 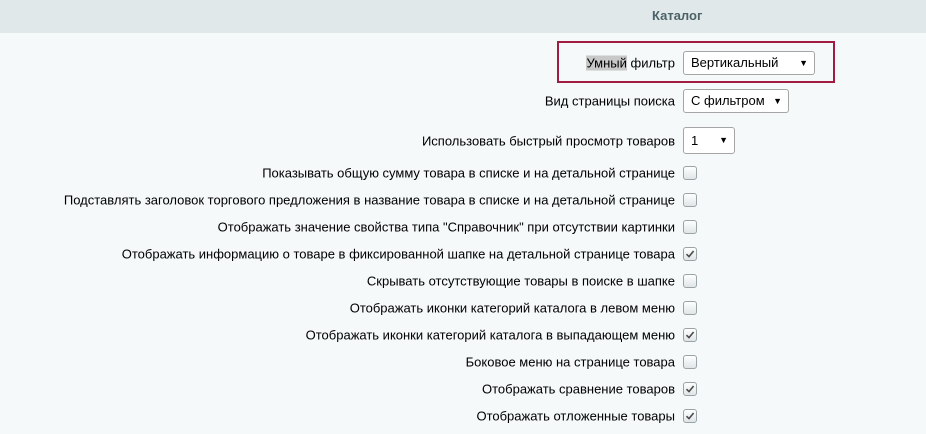 I want to click on quick-view-value: 1, so click(x=695, y=140).